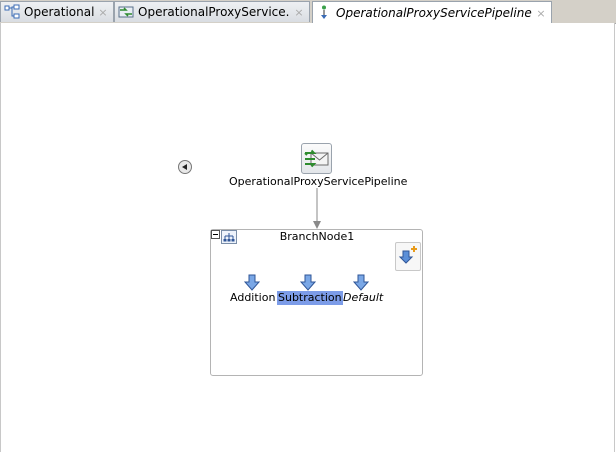 This screenshot has width=616, height=452. I want to click on tab-operationalbr: OperationalBR ×, so click(57, 11).